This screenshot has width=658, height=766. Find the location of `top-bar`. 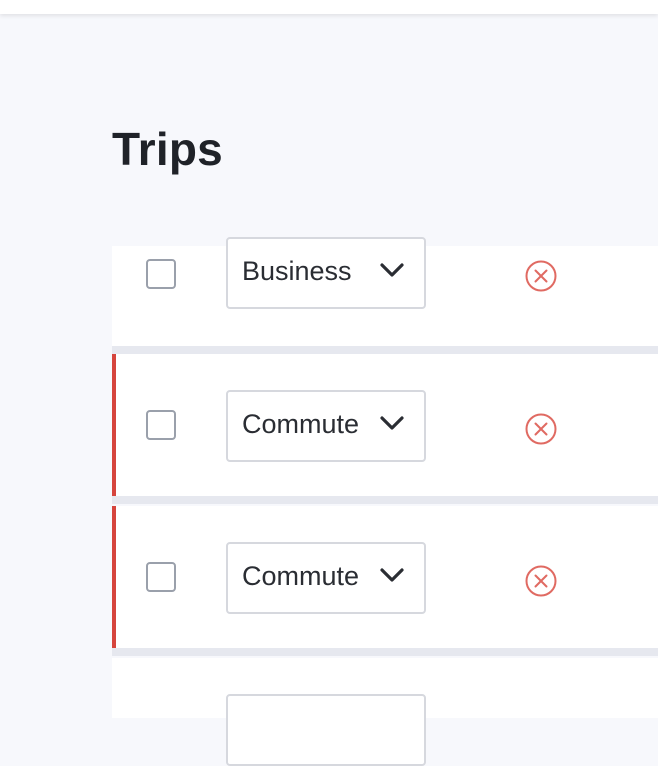

top-bar is located at coordinates (329, 7).